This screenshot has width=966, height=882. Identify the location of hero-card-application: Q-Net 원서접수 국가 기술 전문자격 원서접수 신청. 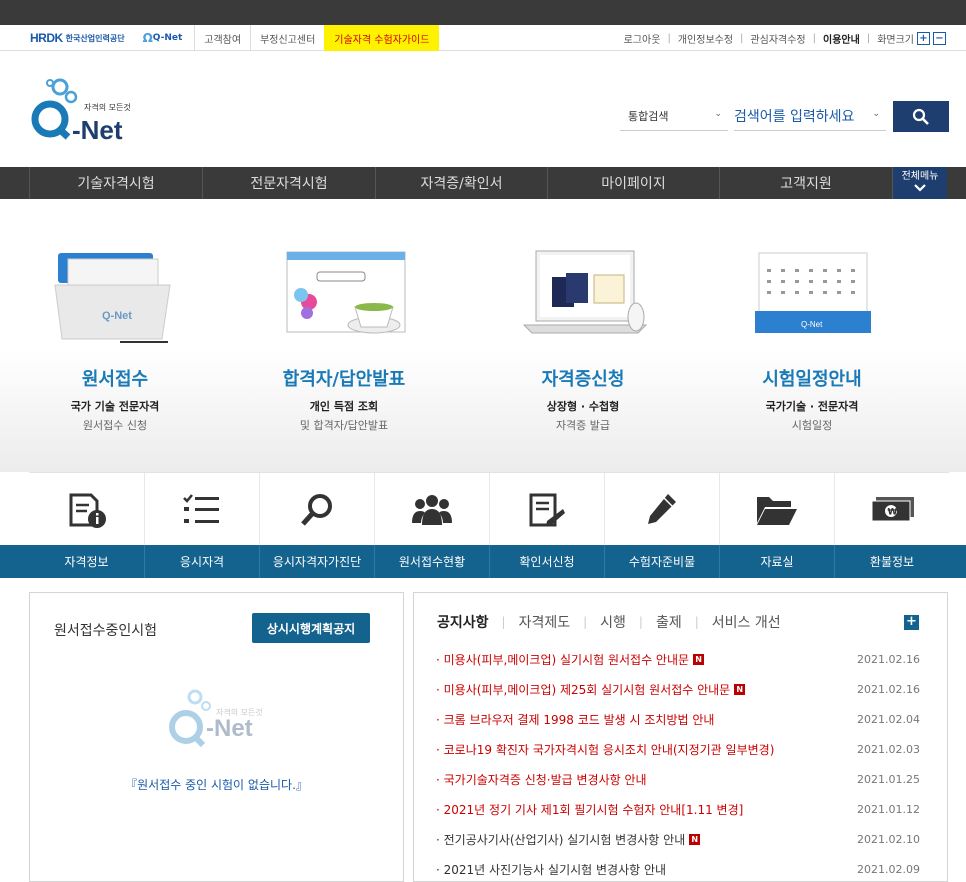
(115, 335).